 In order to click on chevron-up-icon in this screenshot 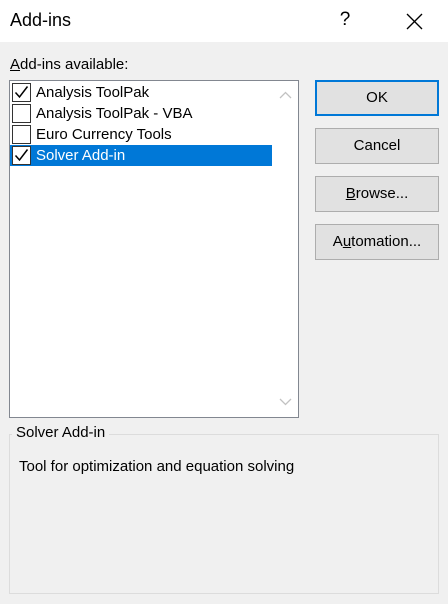, I will do `click(285, 95)`.